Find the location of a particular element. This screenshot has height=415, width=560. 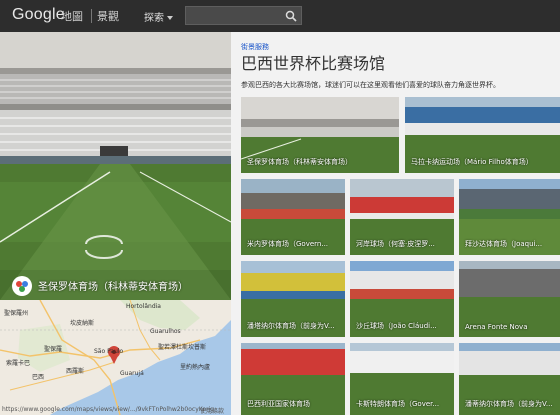

page-description: 参观巴西的各大比赛场馆，球迷们可以在这里观看他们喜爱的球队奋力角逐世界杯。 is located at coordinates (370, 85).